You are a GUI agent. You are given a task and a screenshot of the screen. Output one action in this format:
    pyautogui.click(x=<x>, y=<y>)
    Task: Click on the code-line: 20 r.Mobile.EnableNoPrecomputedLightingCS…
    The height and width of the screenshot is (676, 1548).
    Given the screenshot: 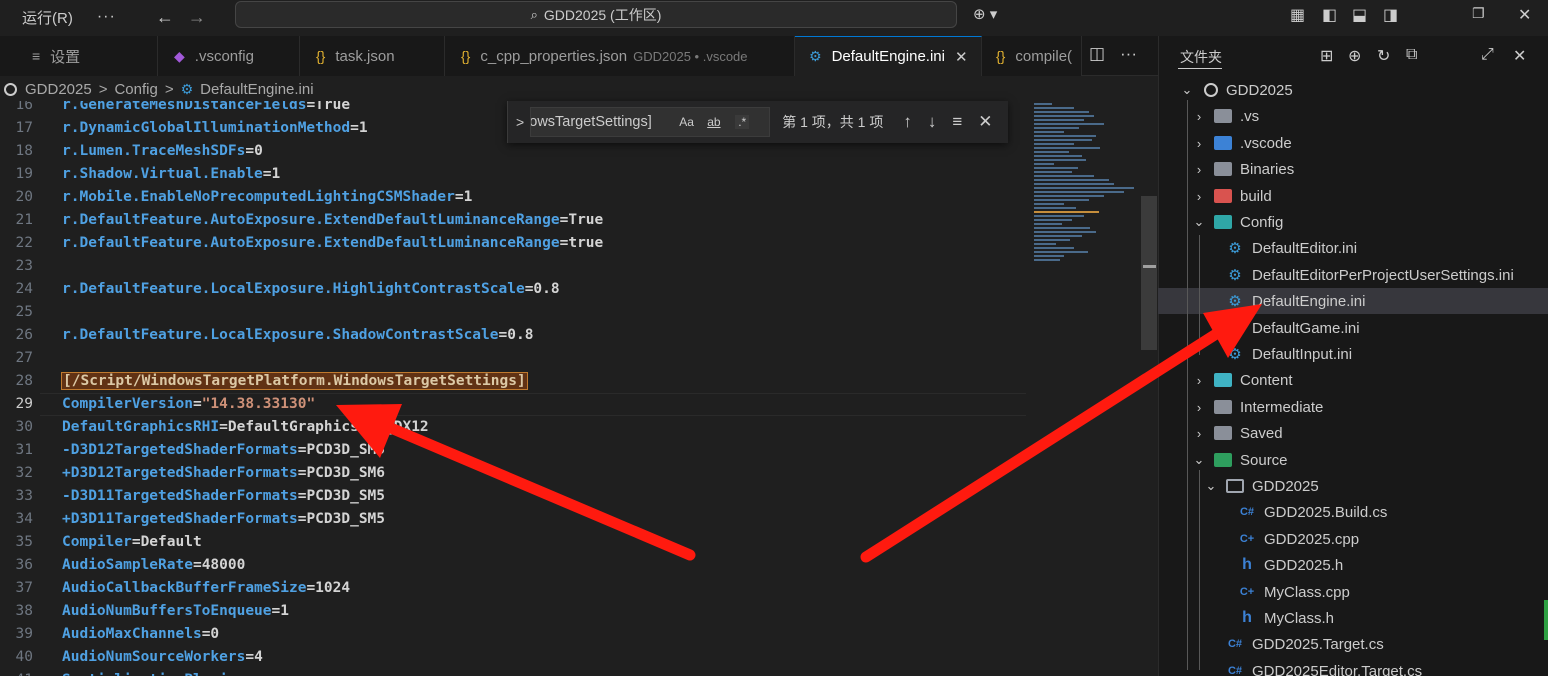 What is the action you would take?
    pyautogui.click(x=513, y=197)
    